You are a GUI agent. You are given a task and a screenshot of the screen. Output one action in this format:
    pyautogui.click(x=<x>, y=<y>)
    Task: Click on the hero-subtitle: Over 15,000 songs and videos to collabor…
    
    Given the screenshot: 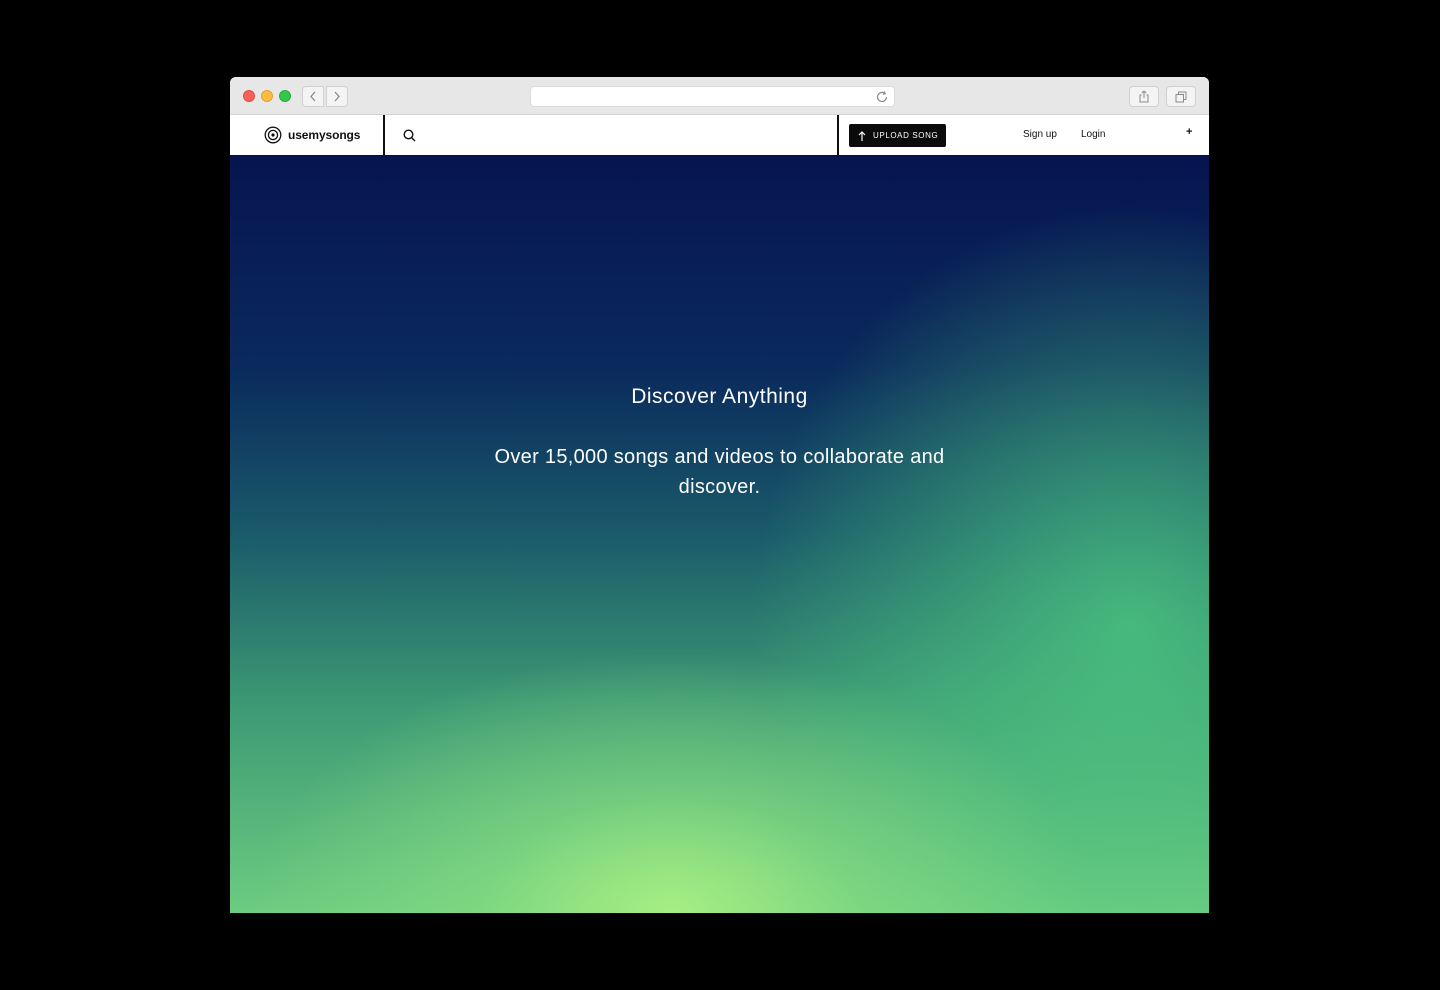 What is the action you would take?
    pyautogui.click(x=719, y=472)
    